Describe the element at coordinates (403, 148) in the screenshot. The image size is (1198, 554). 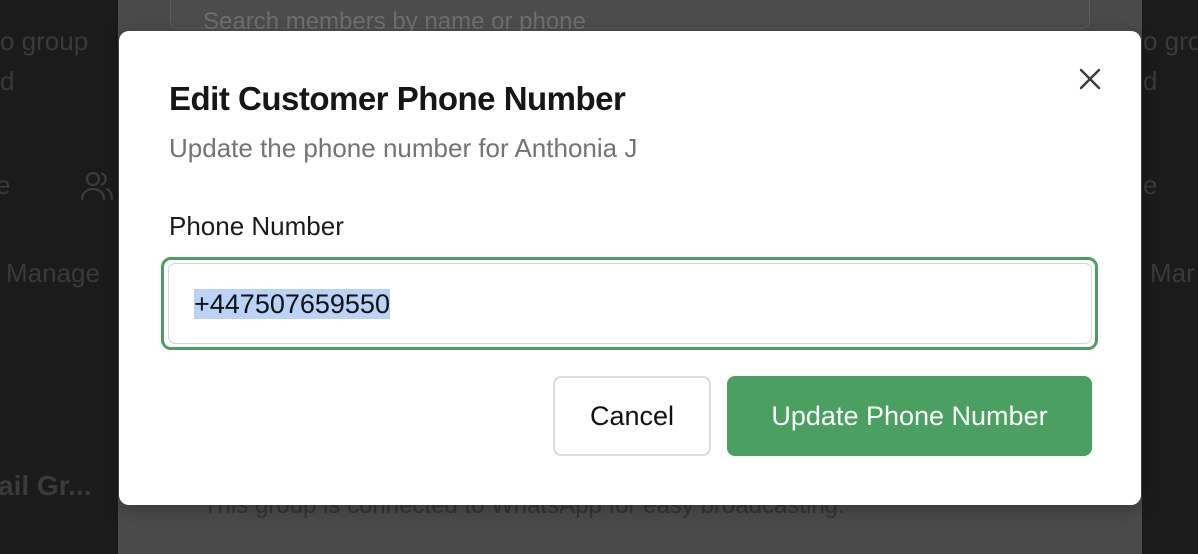
I see `dialog-subtitle: Update the phone number for Anthonia J` at that location.